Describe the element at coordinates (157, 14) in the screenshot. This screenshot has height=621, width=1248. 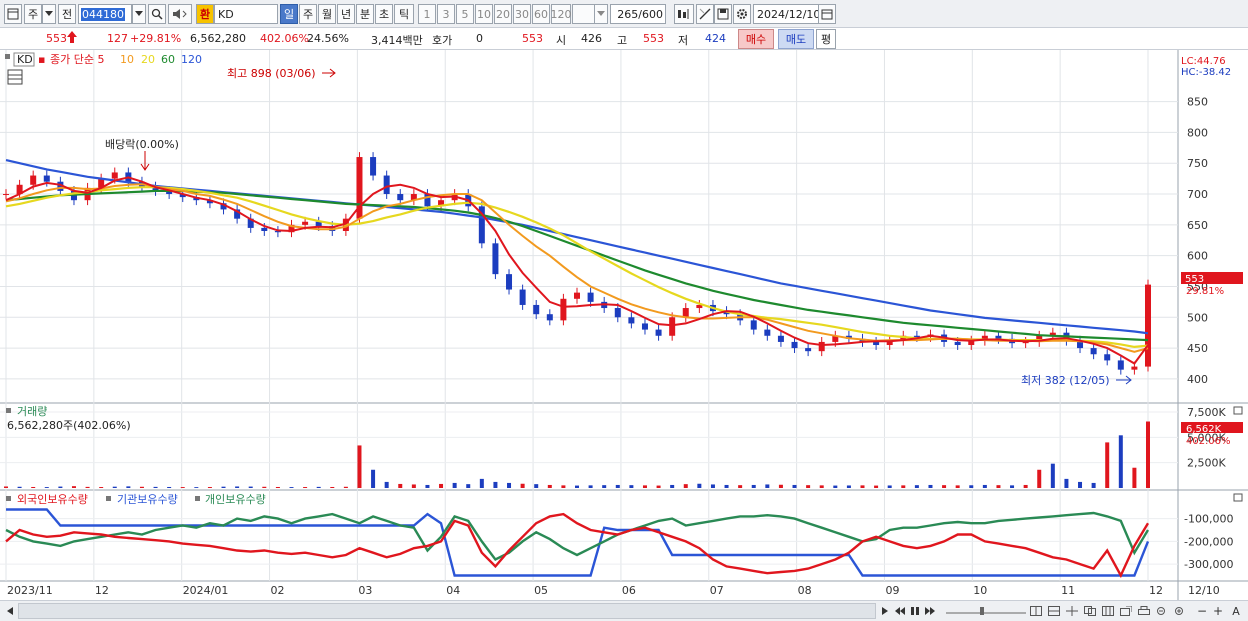
I see `search-icon` at that location.